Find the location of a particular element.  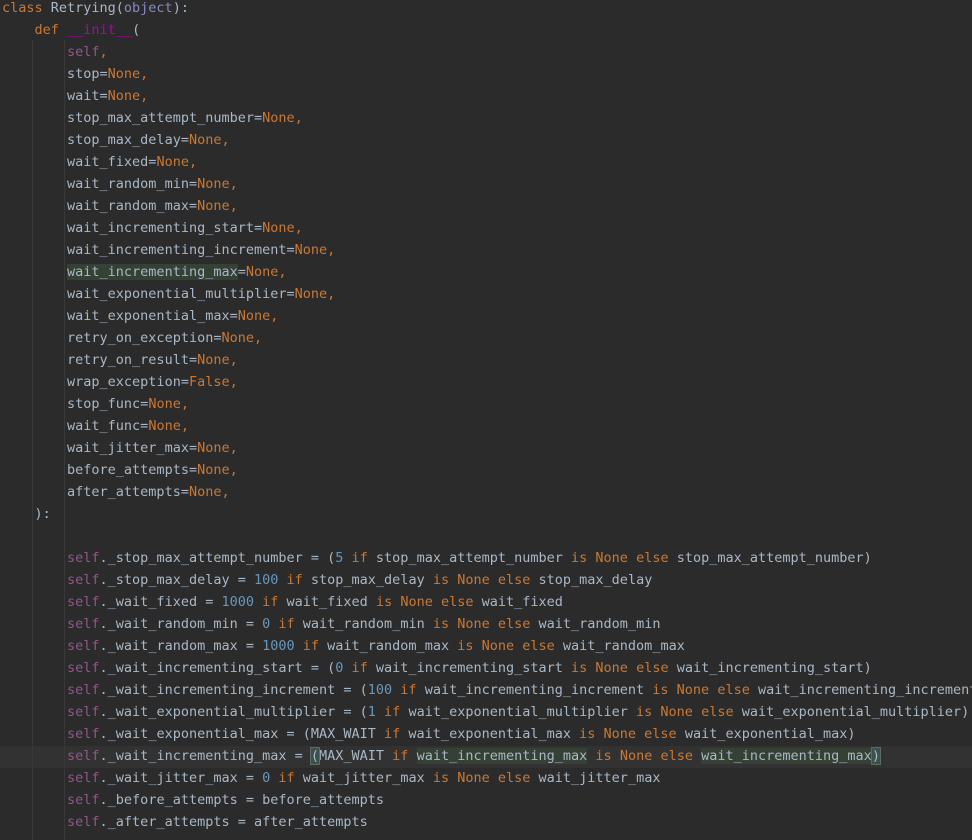

usage-highlight-token: wait_incrementing_max is located at coordinates (152, 272).